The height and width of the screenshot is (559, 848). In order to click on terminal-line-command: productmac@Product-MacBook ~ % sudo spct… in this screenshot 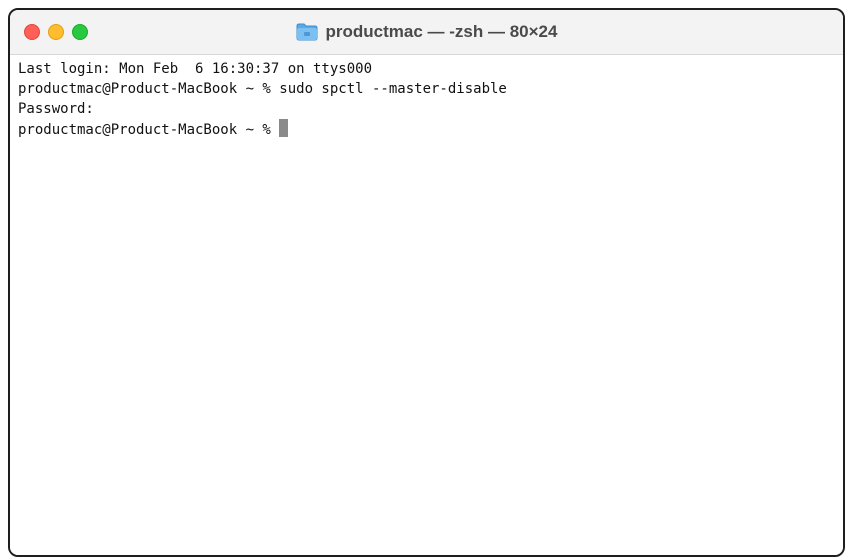, I will do `click(262, 89)`.